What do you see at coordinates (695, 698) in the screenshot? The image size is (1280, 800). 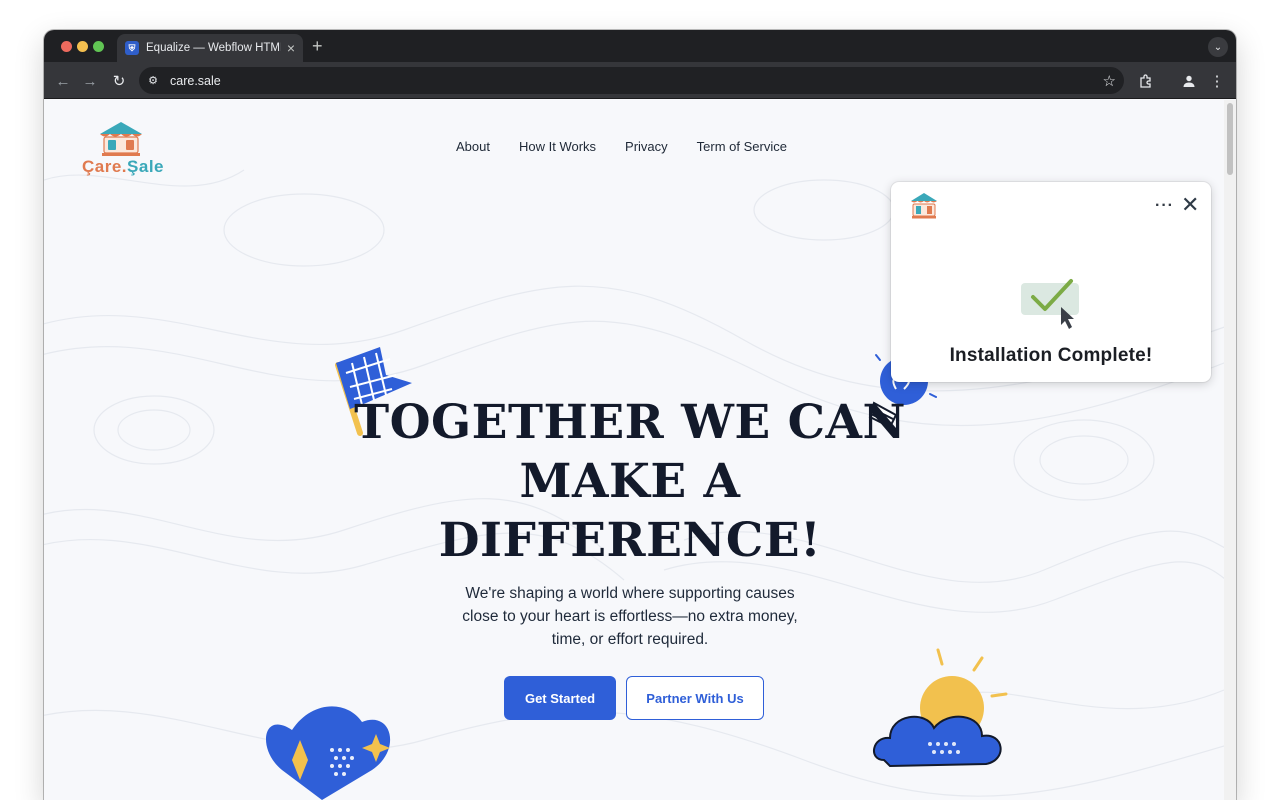 I see `partner-with-us-button: Partner With Us` at bounding box center [695, 698].